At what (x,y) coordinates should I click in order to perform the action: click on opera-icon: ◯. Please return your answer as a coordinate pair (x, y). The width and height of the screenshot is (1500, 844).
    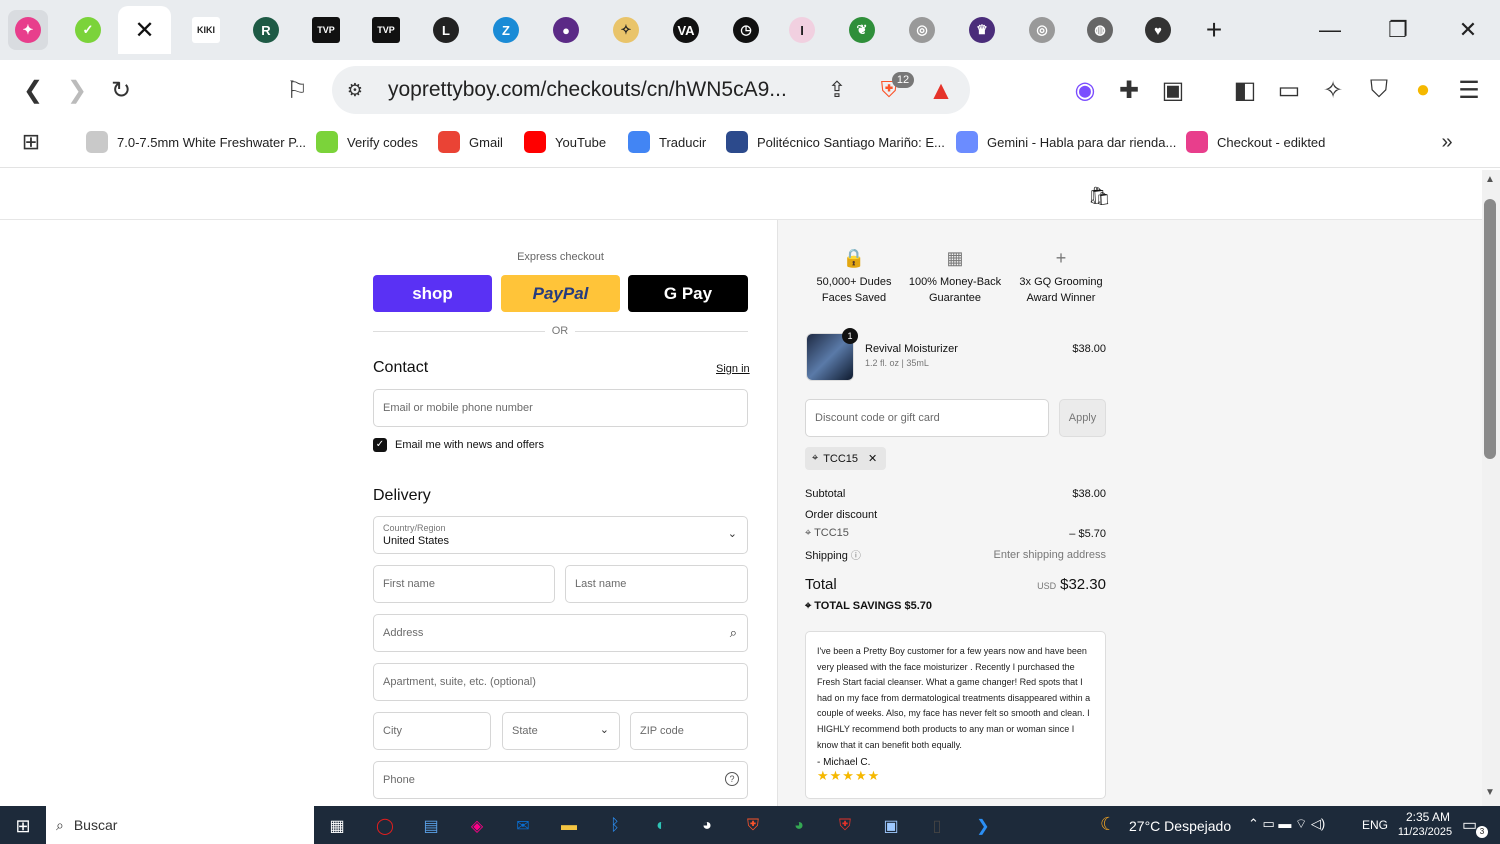
    Looking at the image, I should click on (385, 826).